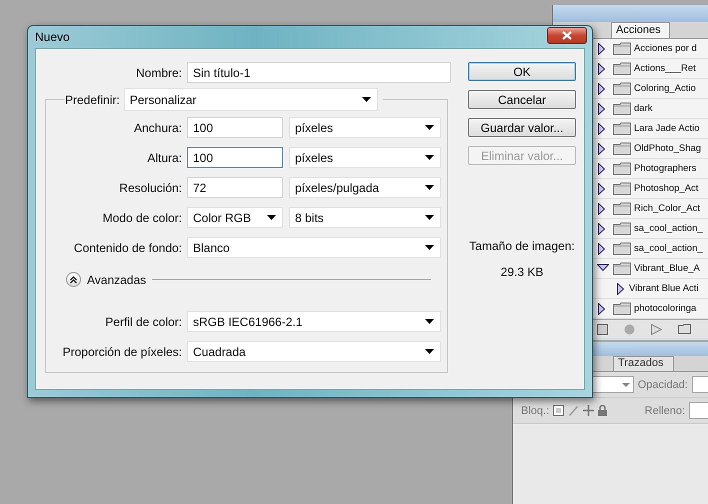 The height and width of the screenshot is (504, 708). Describe the element at coordinates (666, 188) in the screenshot. I see `action-set-name: Photoshop_Act` at that location.